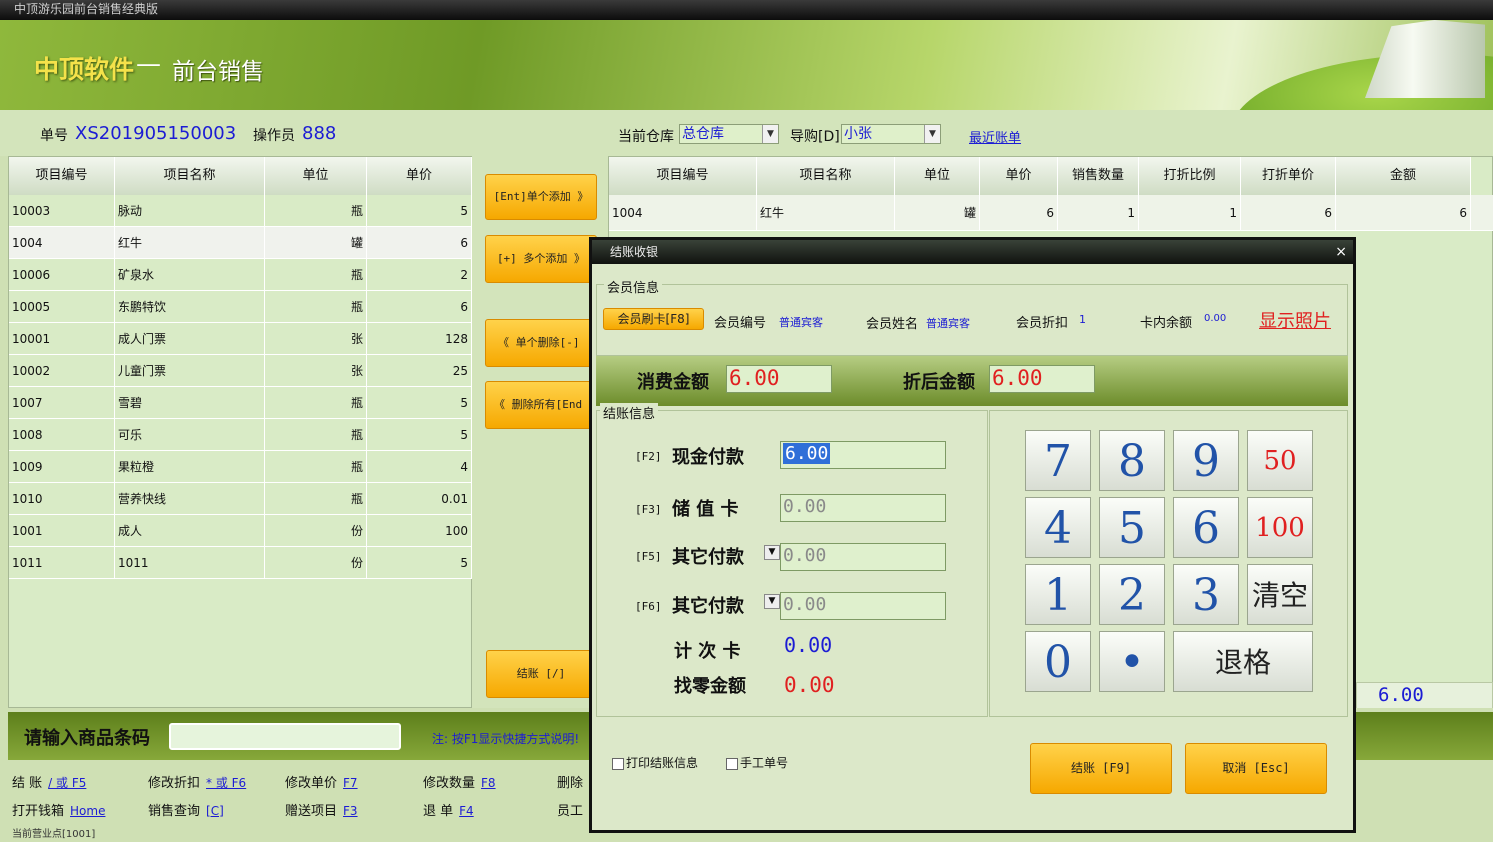 This screenshot has width=1493, height=842. Describe the element at coordinates (226, 783) in the screenshot. I see `shortcut-key: * 或 F6` at that location.